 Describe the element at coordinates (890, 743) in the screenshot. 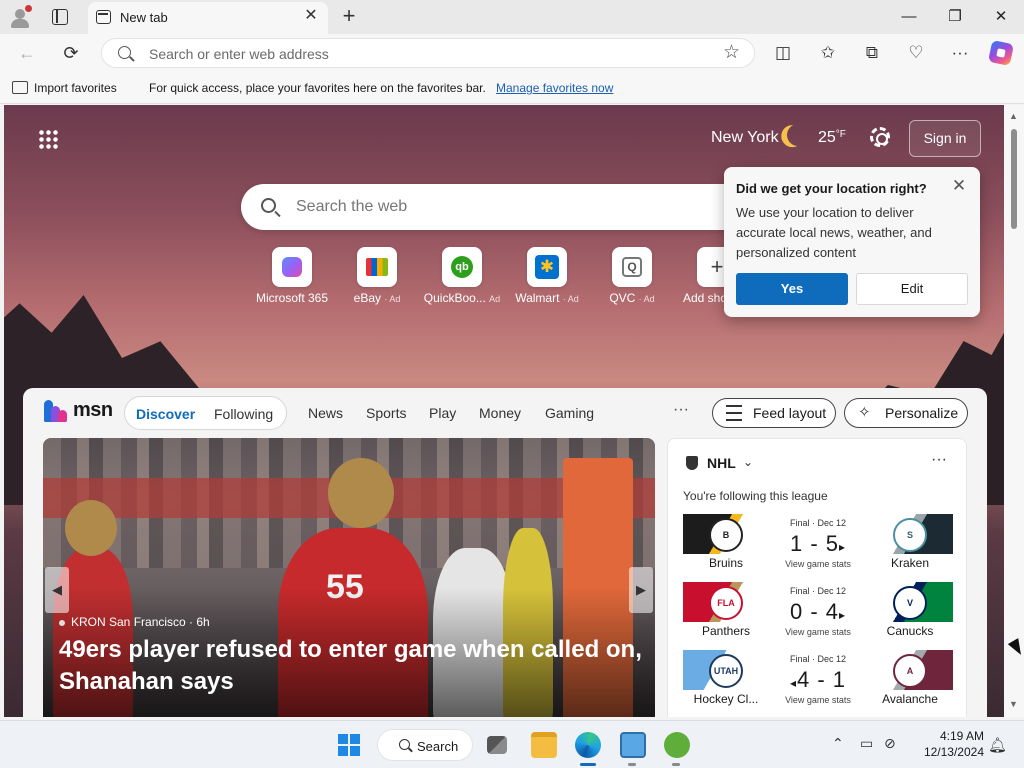

I see `volume-muted-icon: ⊘` at that location.